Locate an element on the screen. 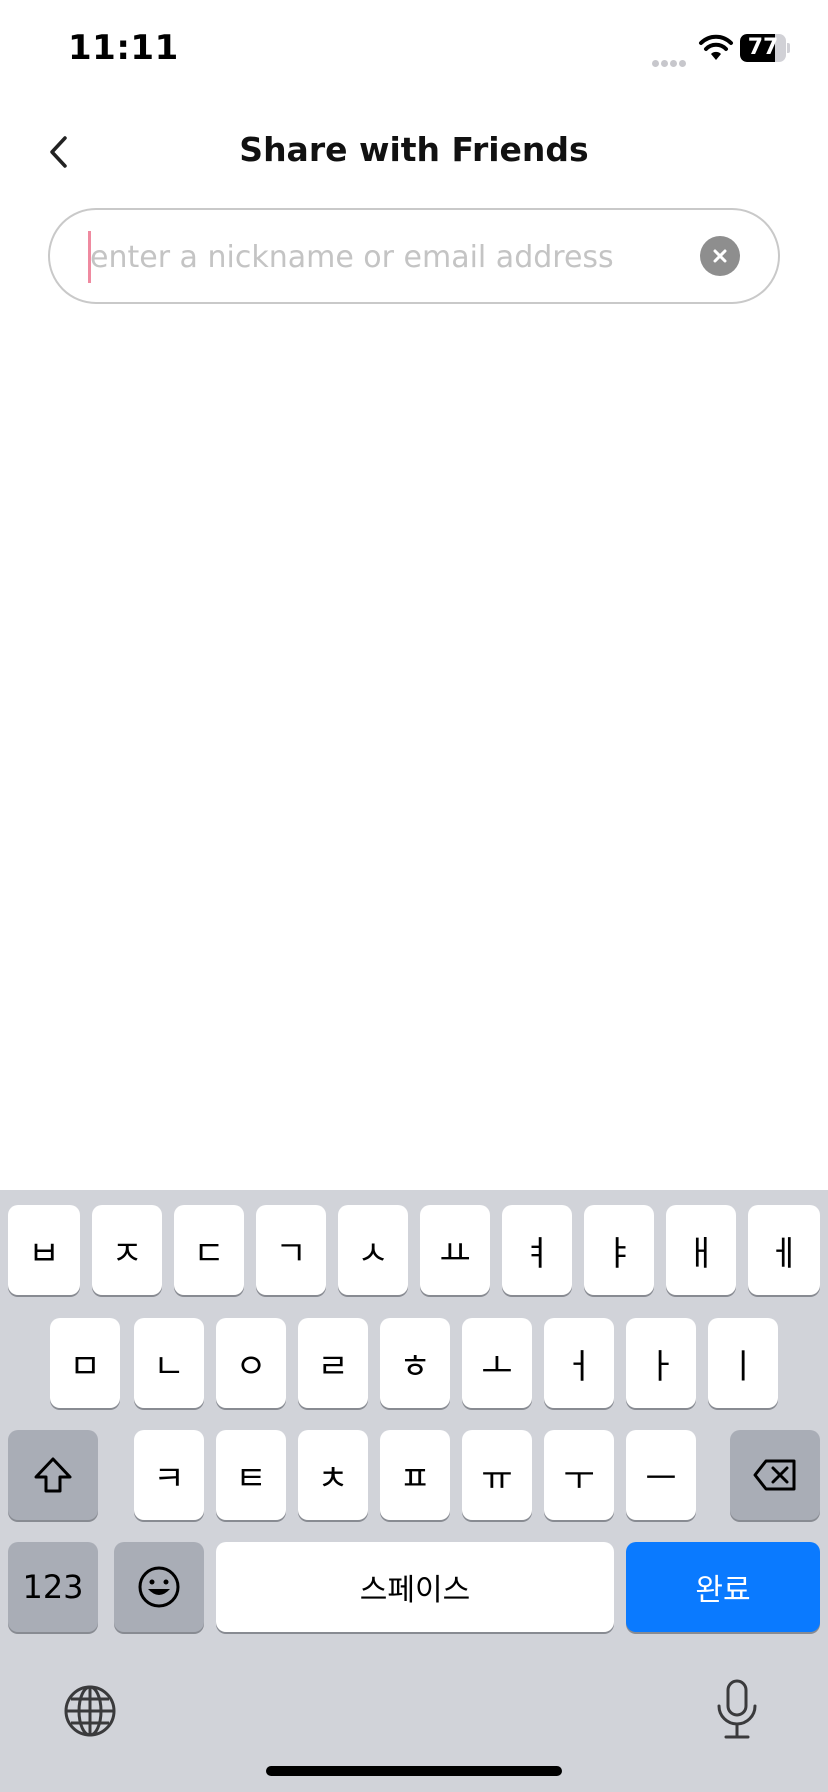 The image size is (828, 1792). key: ㅠ is located at coordinates (497, 1475).